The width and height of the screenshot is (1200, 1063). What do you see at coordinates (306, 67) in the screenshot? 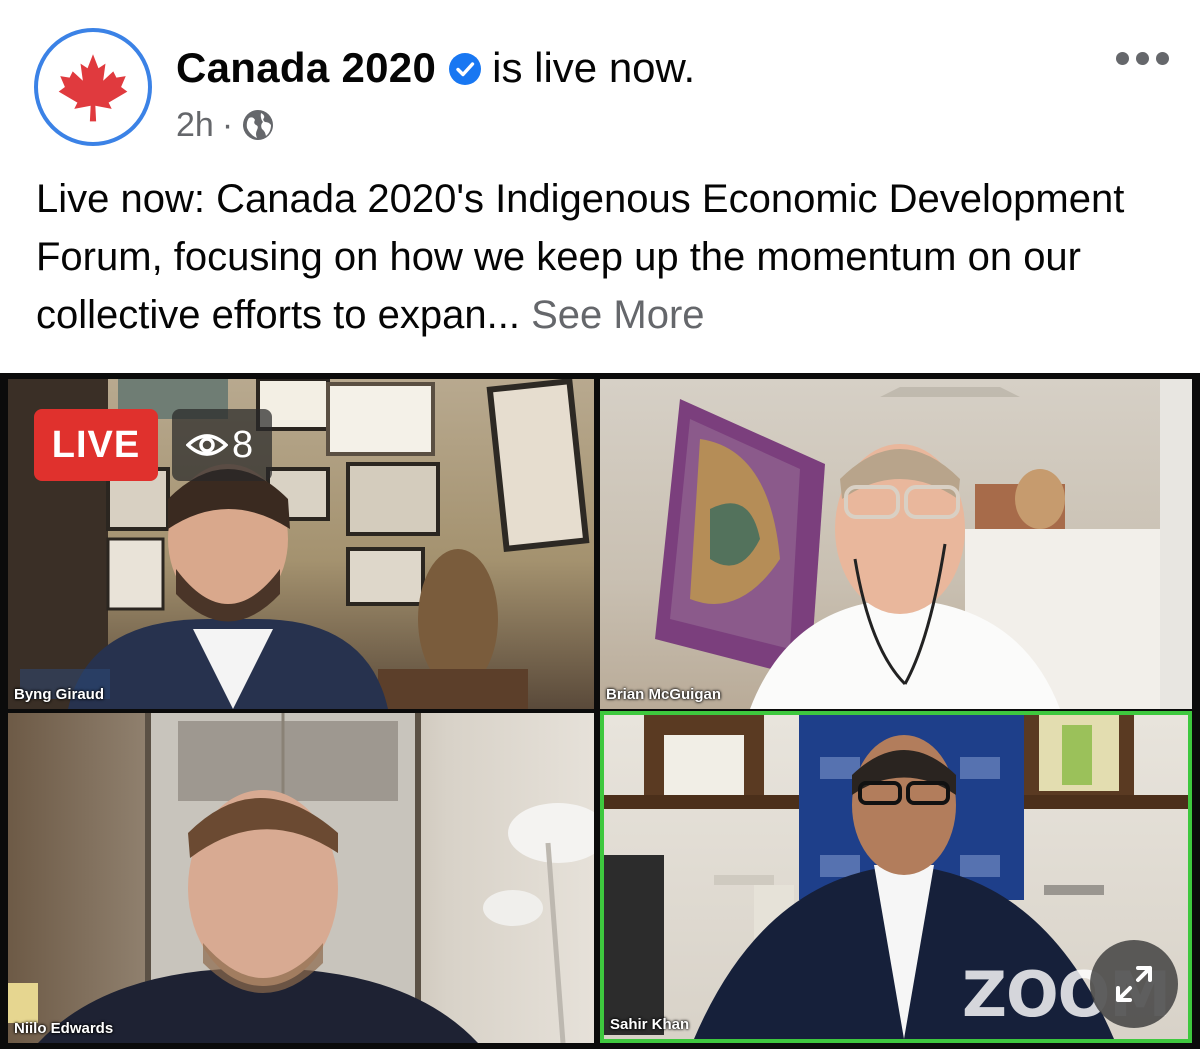
I see `author-name: Canada 2020` at bounding box center [306, 67].